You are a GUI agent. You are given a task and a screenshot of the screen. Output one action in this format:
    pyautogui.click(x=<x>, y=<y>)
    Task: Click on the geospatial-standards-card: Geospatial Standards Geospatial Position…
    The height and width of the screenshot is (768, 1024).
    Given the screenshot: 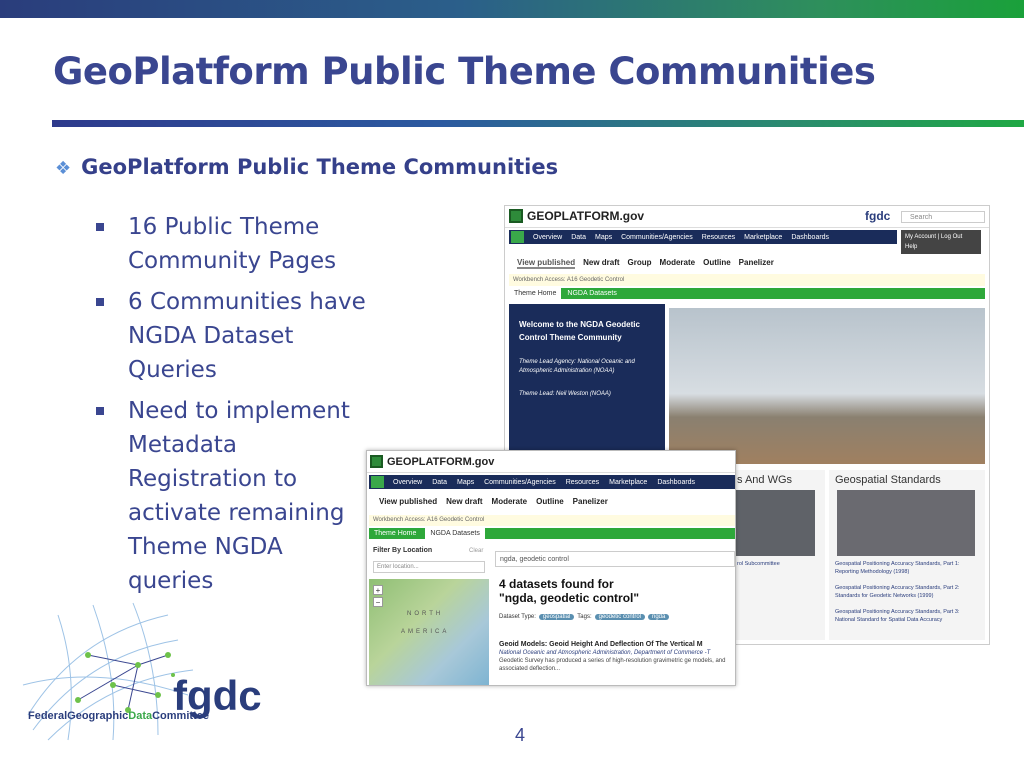 What is the action you would take?
    pyautogui.click(x=907, y=555)
    